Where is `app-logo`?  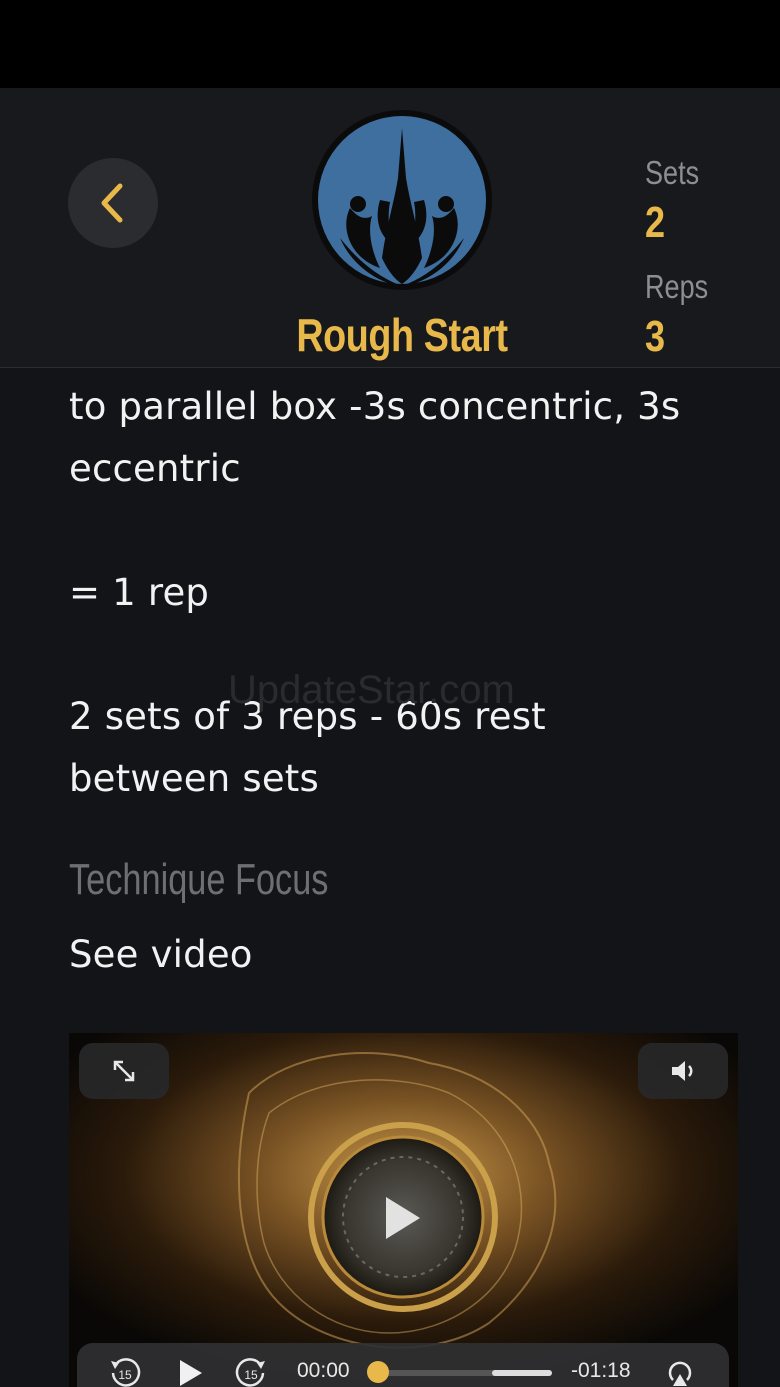
app-logo is located at coordinates (402, 200).